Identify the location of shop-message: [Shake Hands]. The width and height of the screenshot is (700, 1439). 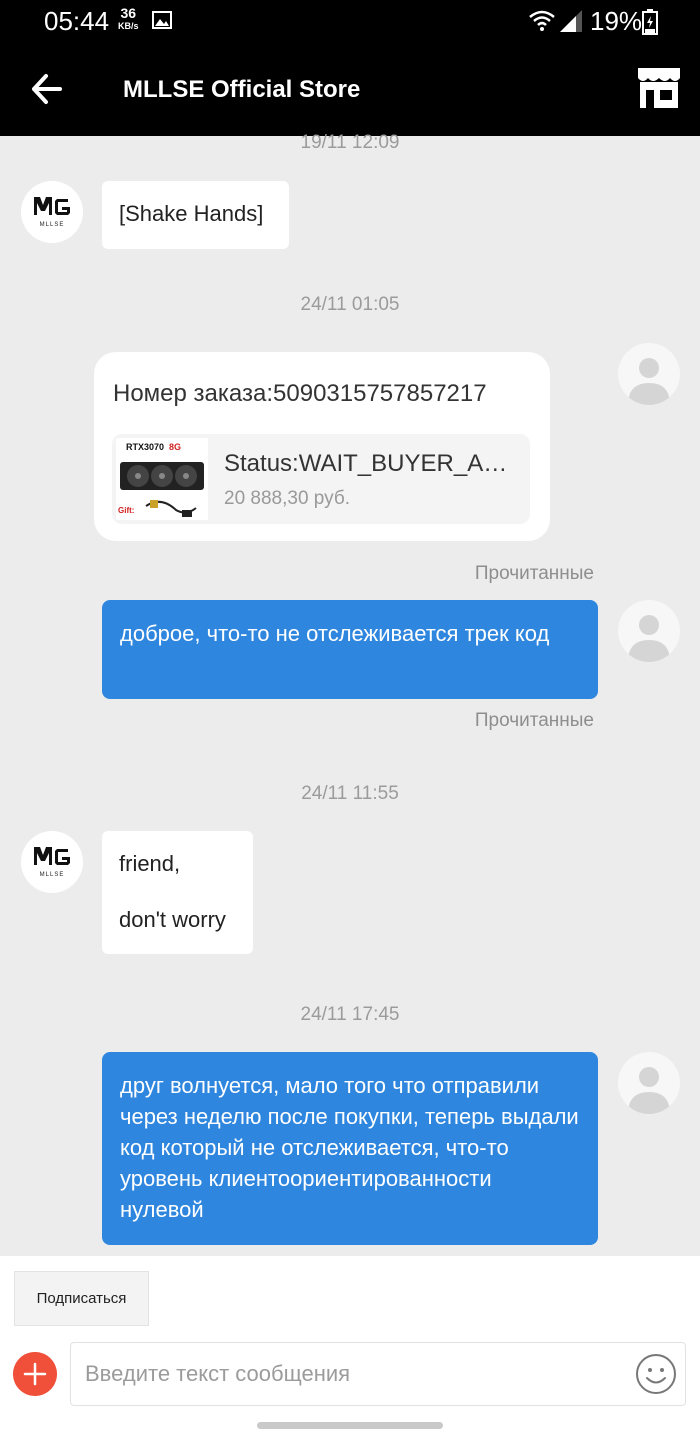
(195, 215).